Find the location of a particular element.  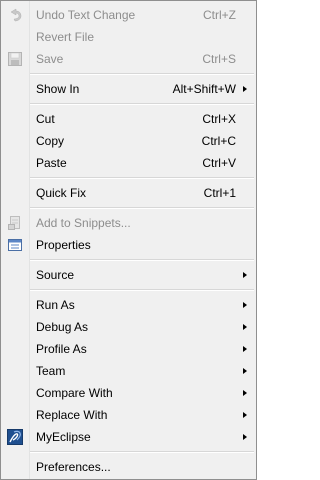

menu-item-compare-with: Compare With is located at coordinates (128, 393).